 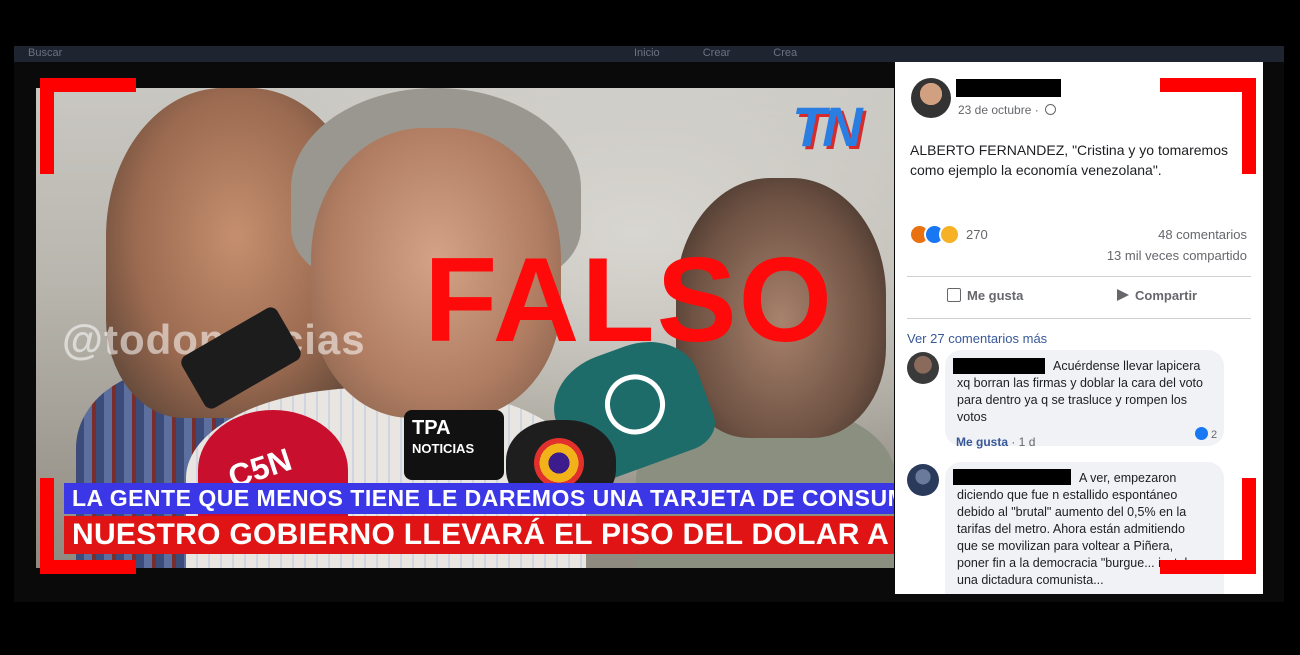 What do you see at coordinates (1123, 295) in the screenshot?
I see `share-arrow-icon` at bounding box center [1123, 295].